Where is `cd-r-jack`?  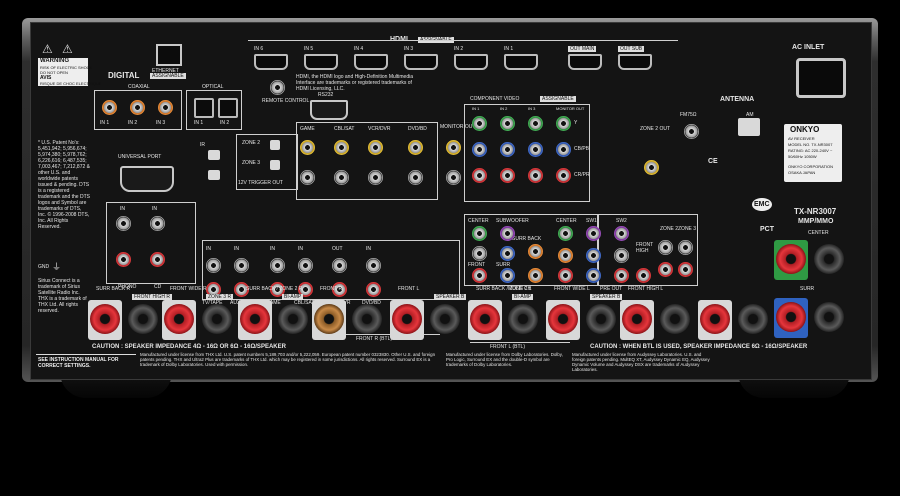
cd-r-jack is located at coordinates (157, 259).